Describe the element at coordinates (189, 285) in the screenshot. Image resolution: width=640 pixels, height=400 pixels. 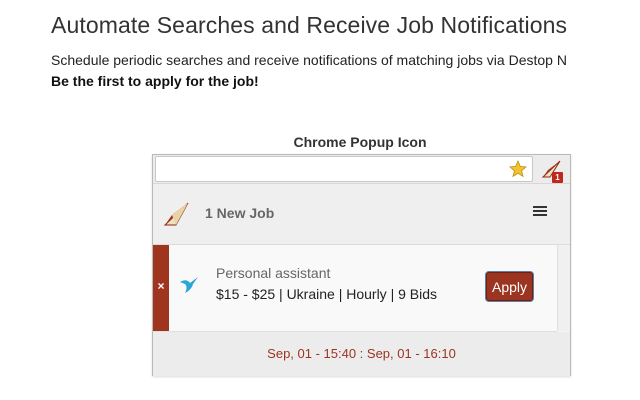
I see `bird-icon` at that location.